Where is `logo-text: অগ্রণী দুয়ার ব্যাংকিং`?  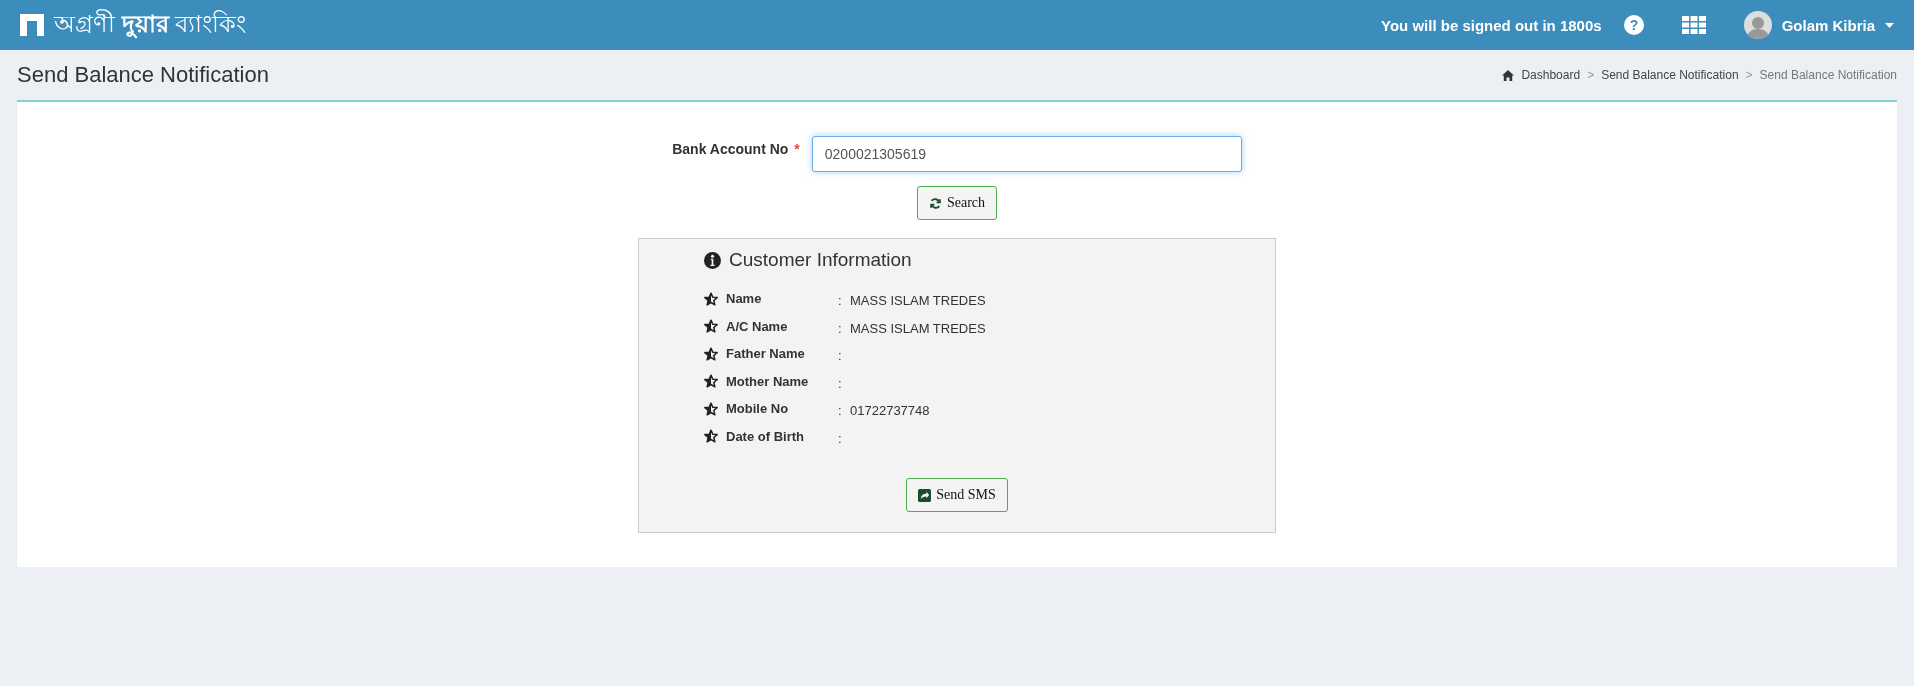 logo-text: অগ্রণী দুয়ার ব্যাংকিং is located at coordinates (150, 24).